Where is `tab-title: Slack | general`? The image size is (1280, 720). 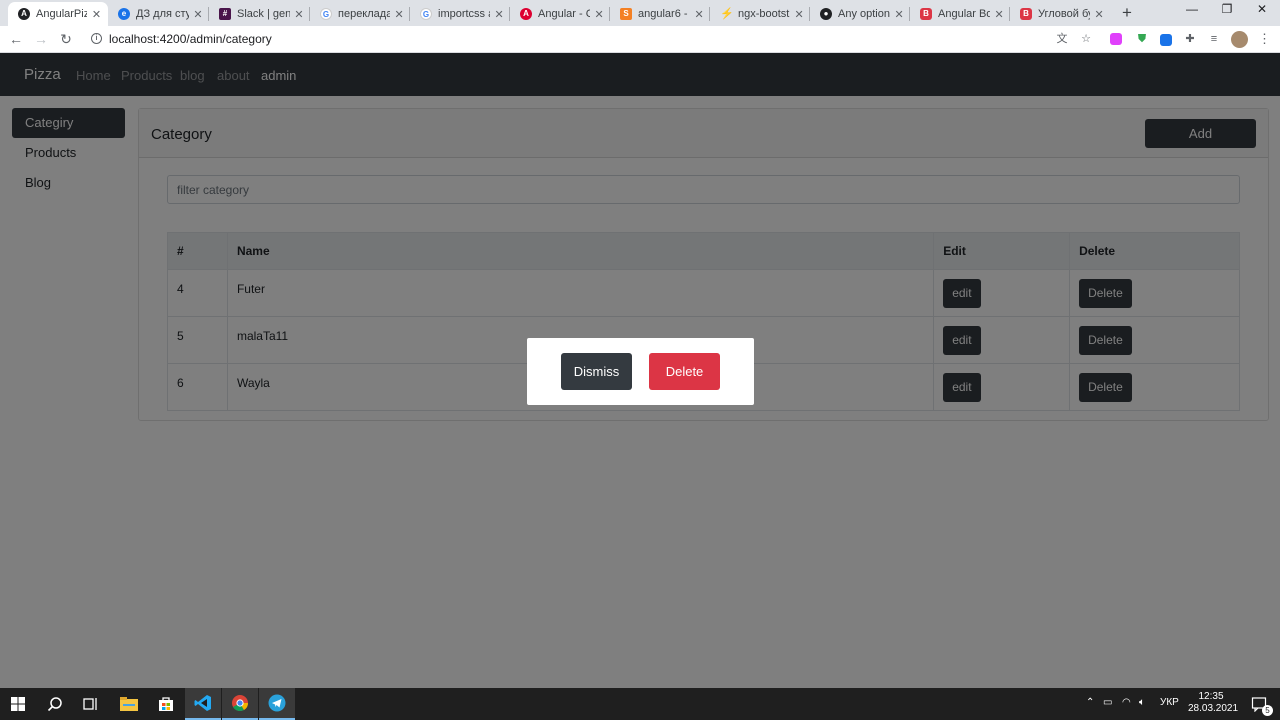 tab-title: Slack | general is located at coordinates (264, 14).